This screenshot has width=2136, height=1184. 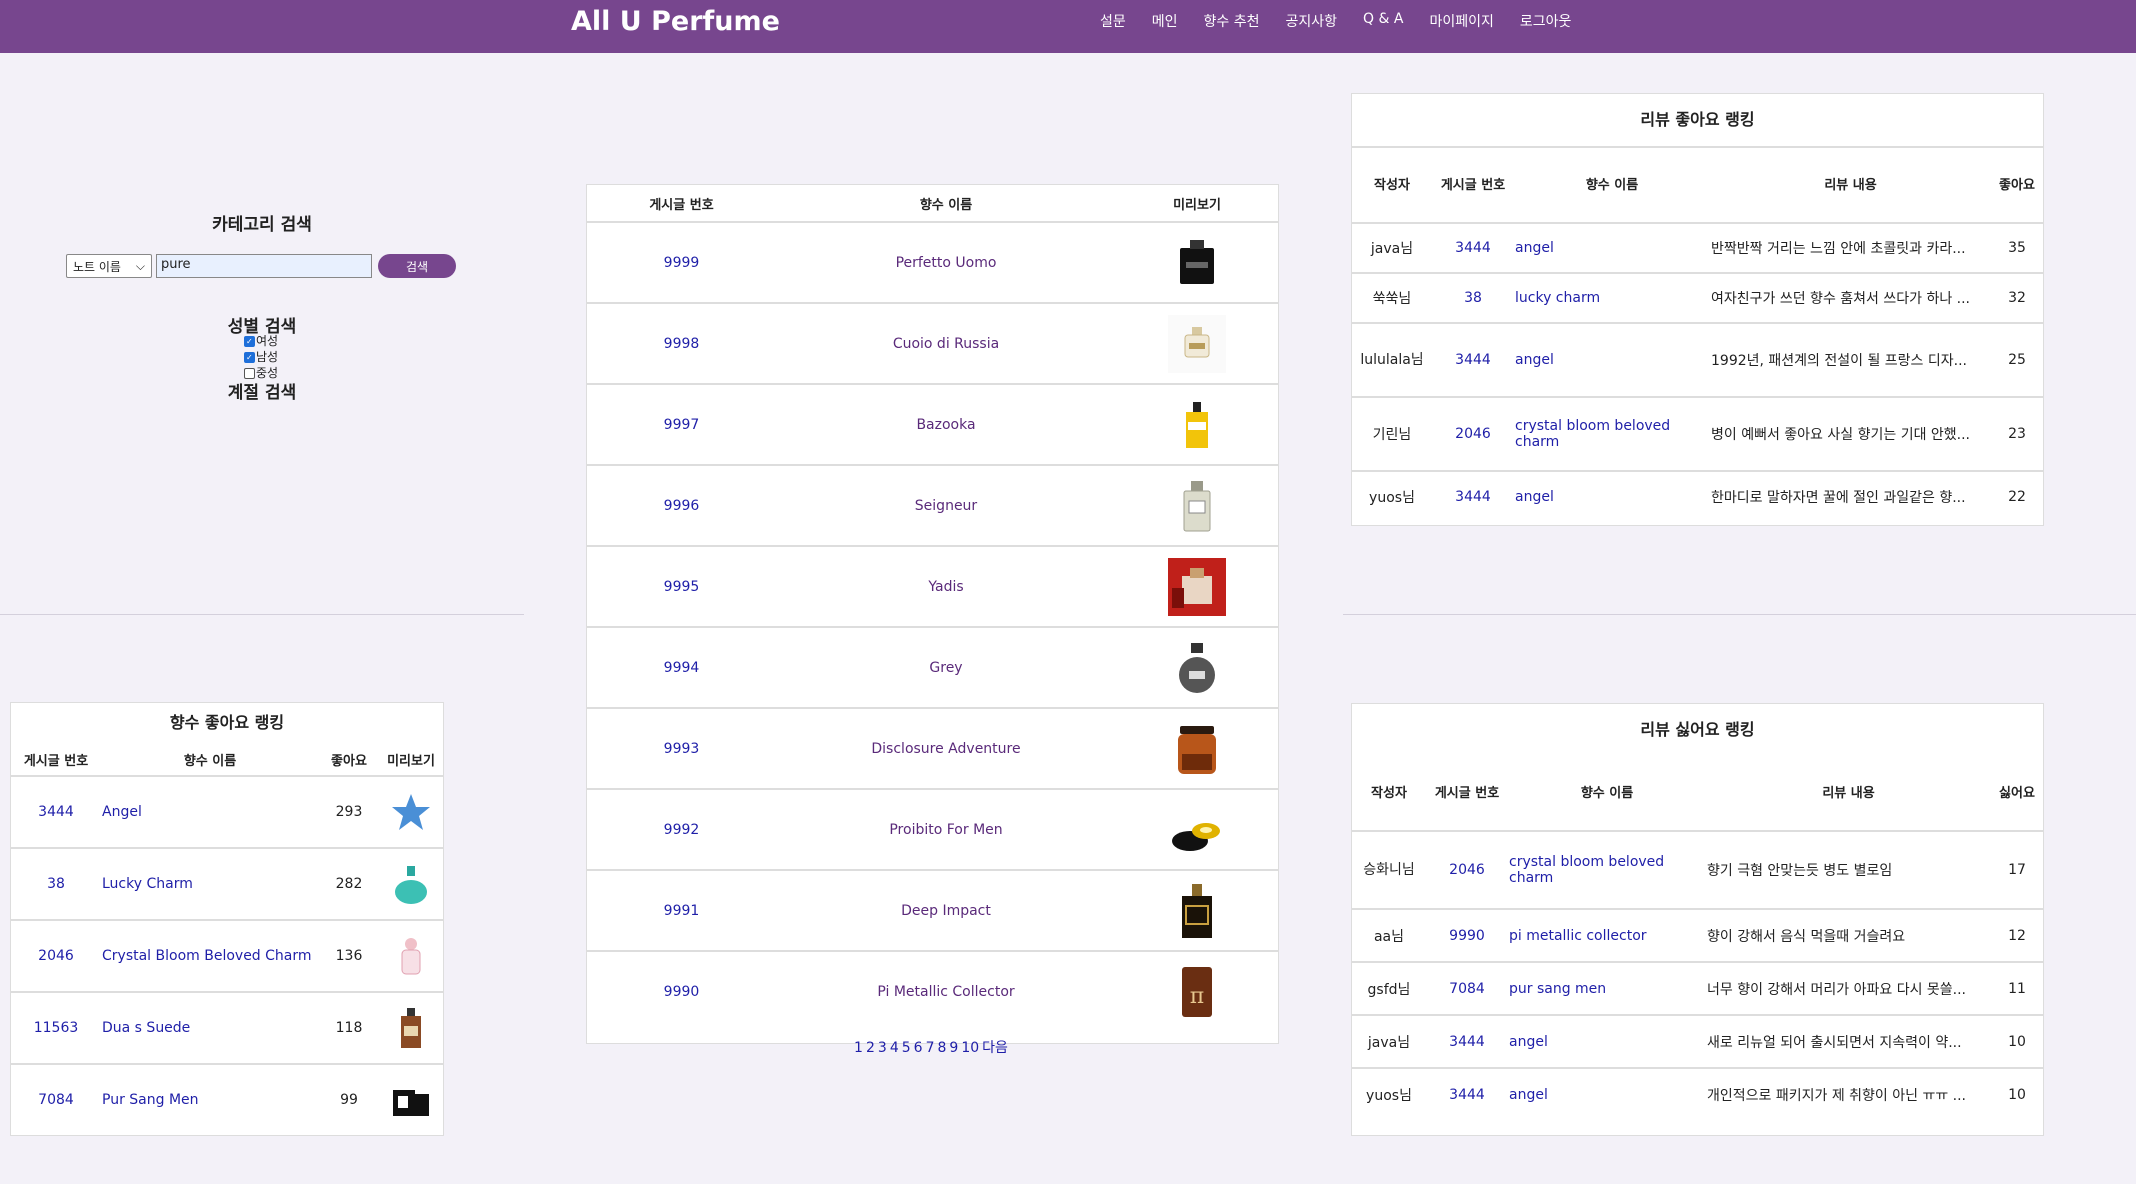 I want to click on row-content: 향기 극혐 안맞는듯 병도 별로임, so click(x=1838, y=870).